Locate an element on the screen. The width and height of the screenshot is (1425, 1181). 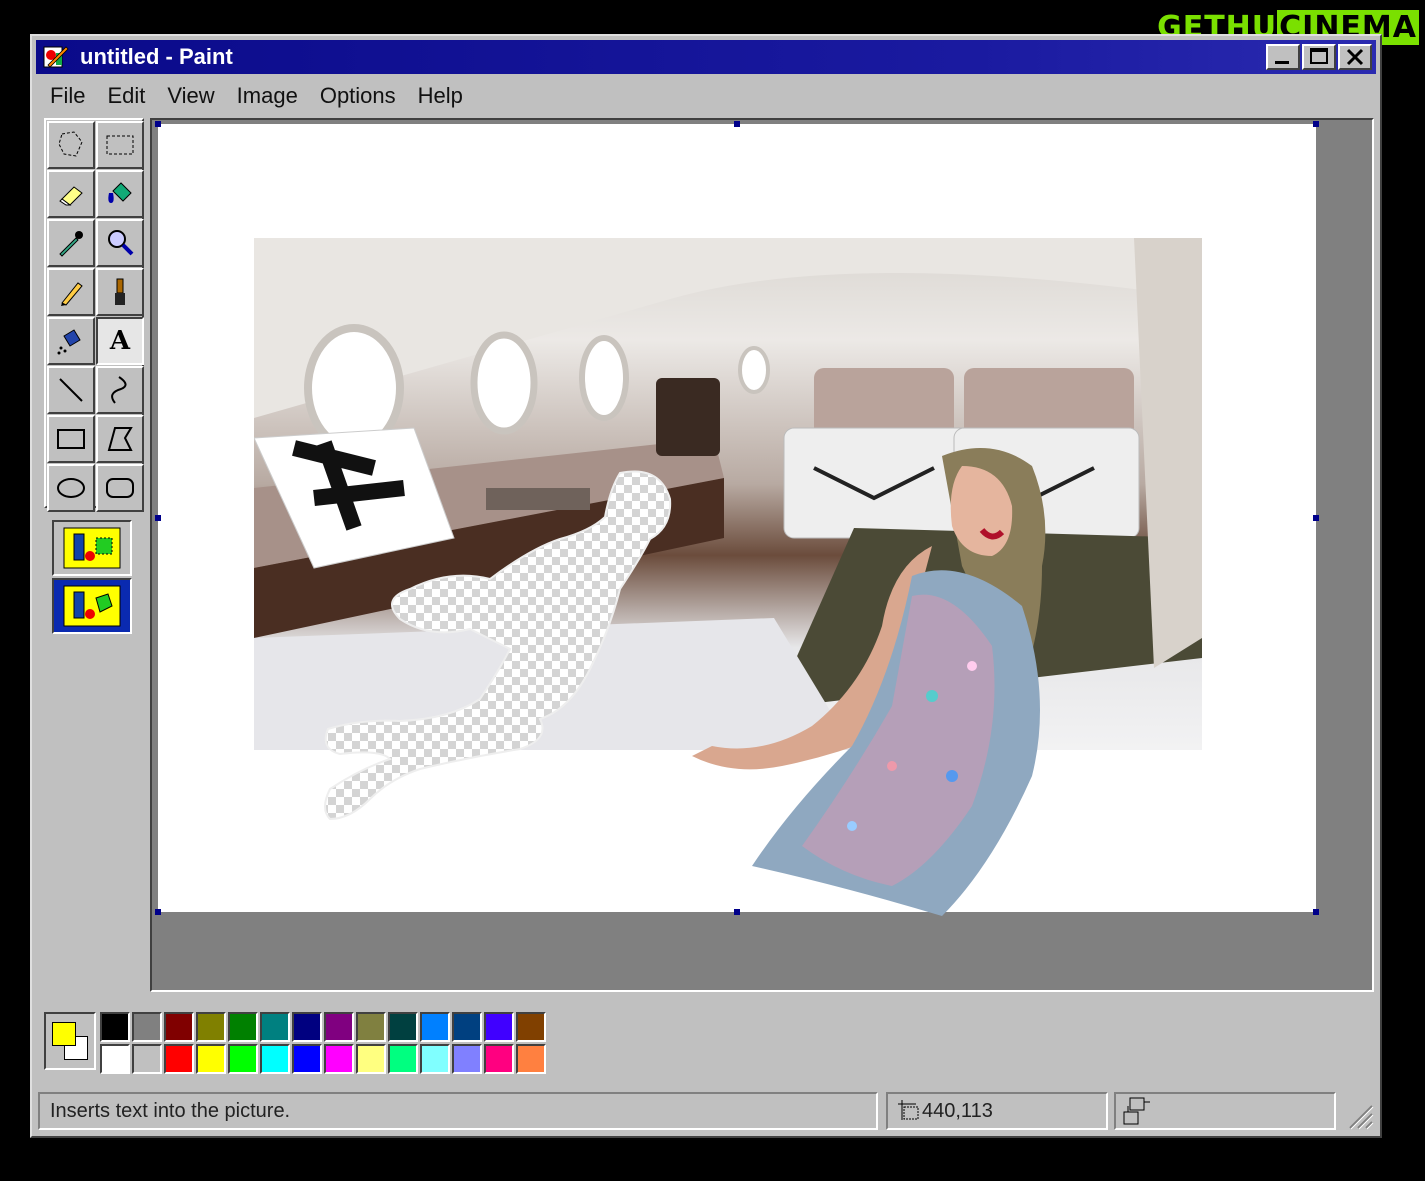
brush-icon is located at coordinates (120, 291).